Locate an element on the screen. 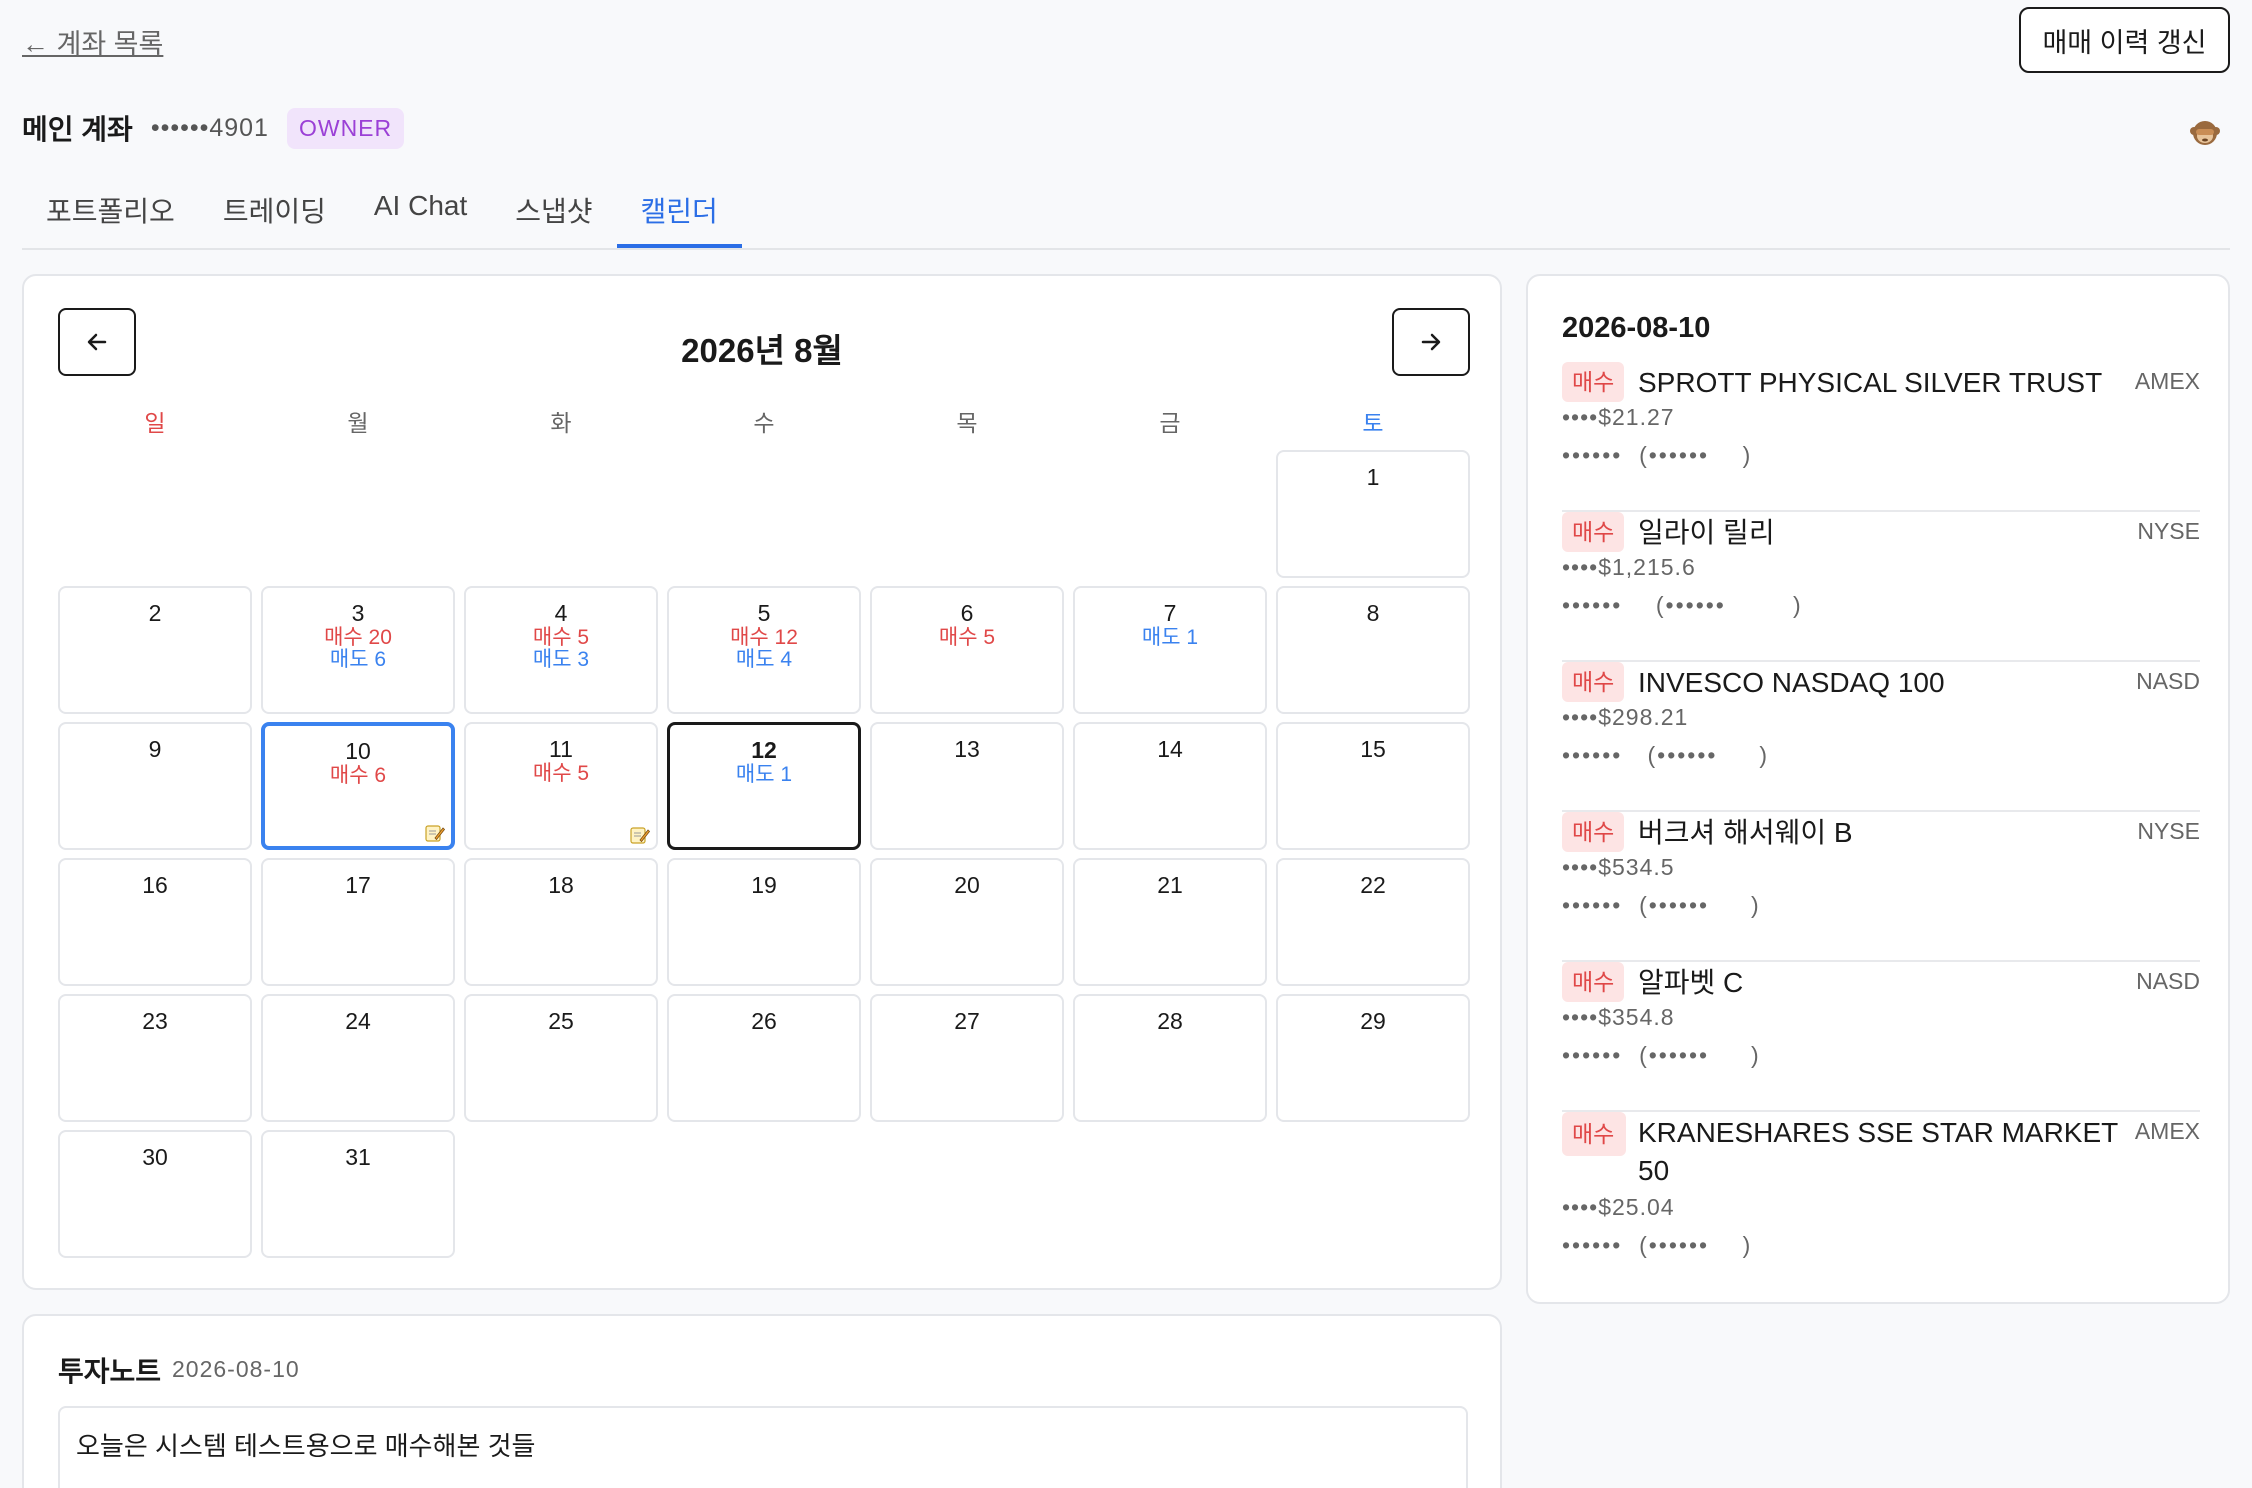 This screenshot has width=2252, height=1488. calendar-day-cell: 12 매도 1 is located at coordinates (764, 786).